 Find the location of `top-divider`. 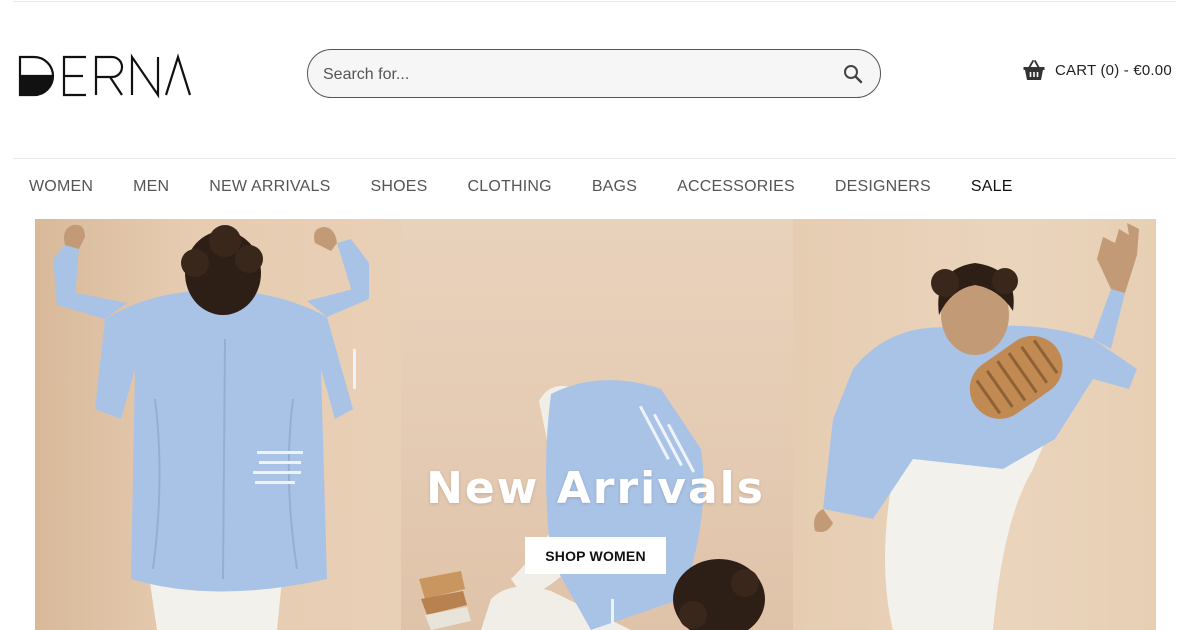

top-divider is located at coordinates (595, 1).